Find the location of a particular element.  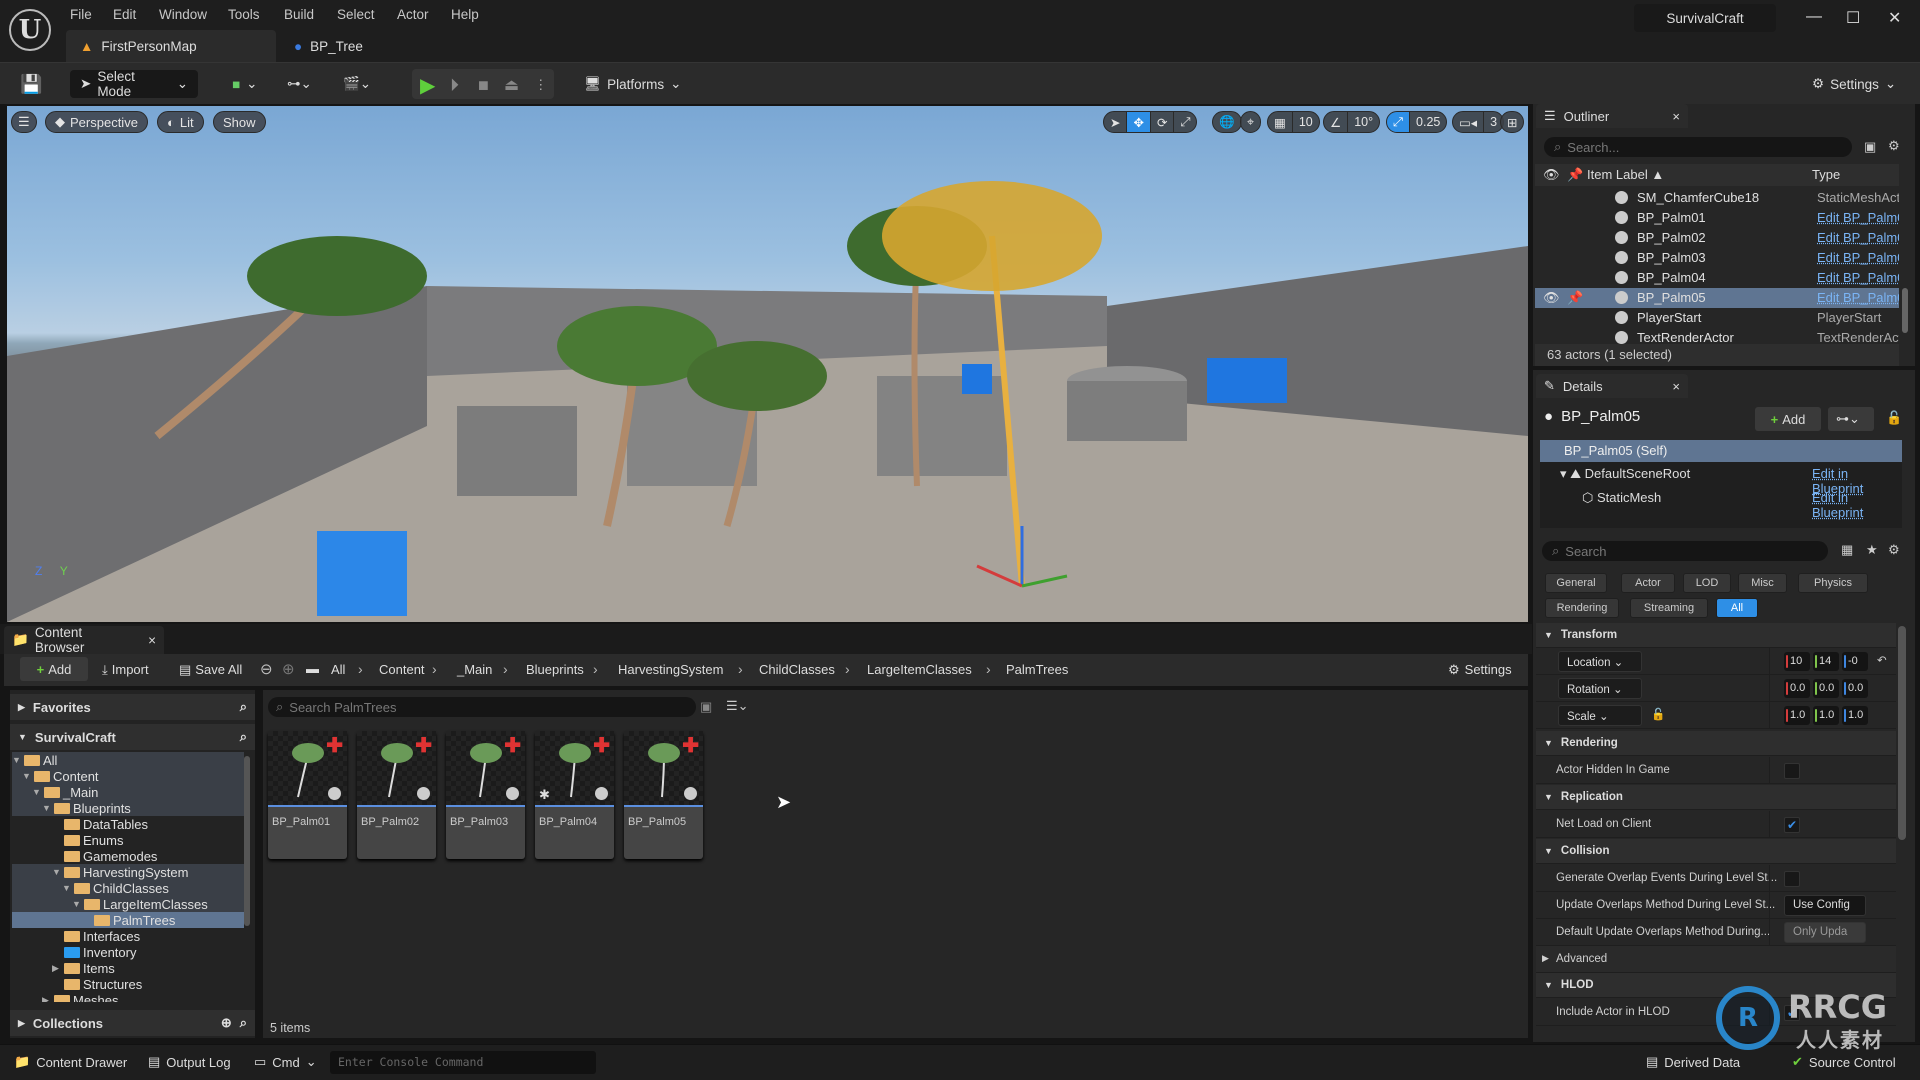

scale-z: 1.0 is located at coordinates (1855, 715).